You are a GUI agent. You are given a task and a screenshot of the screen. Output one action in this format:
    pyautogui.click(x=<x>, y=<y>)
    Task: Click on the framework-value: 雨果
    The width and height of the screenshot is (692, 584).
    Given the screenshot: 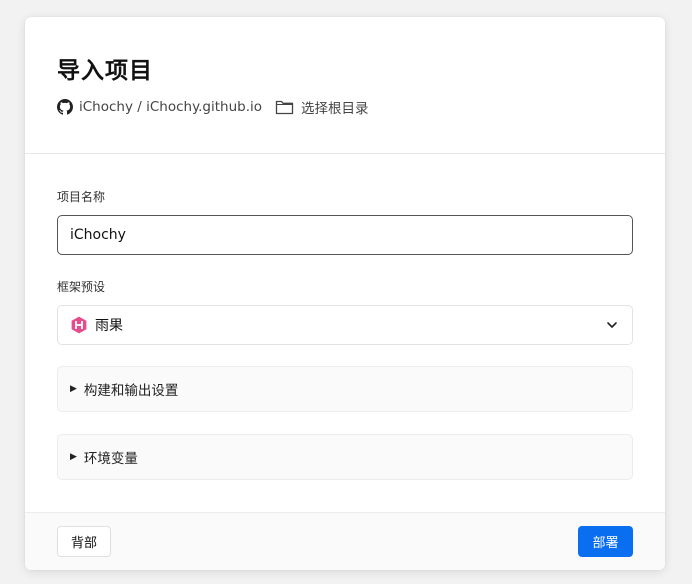 What is the action you would take?
    pyautogui.click(x=109, y=326)
    